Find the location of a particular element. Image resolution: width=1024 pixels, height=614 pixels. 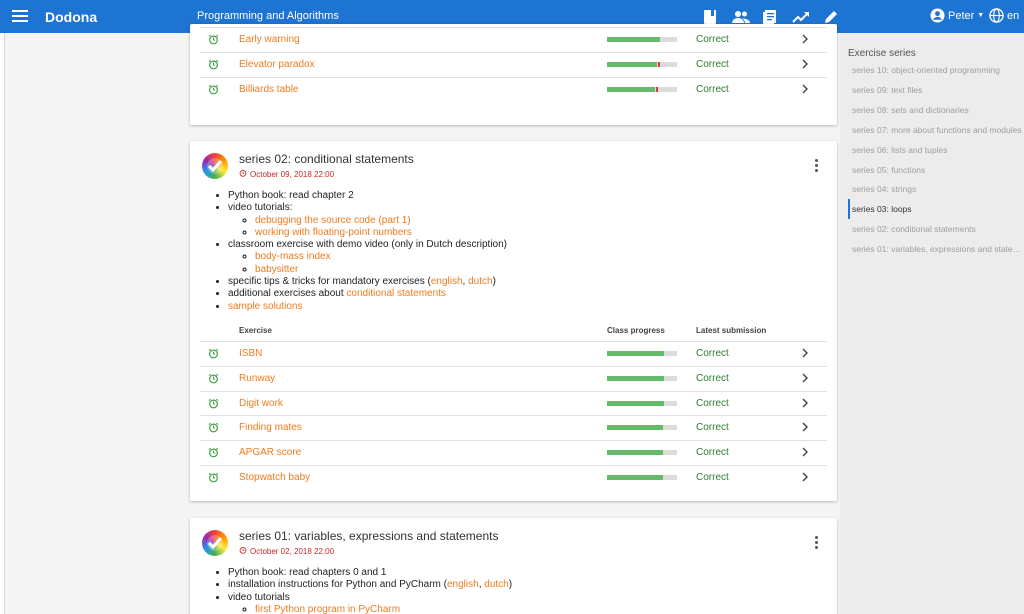

brand-link: Dodona is located at coordinates (71, 17).